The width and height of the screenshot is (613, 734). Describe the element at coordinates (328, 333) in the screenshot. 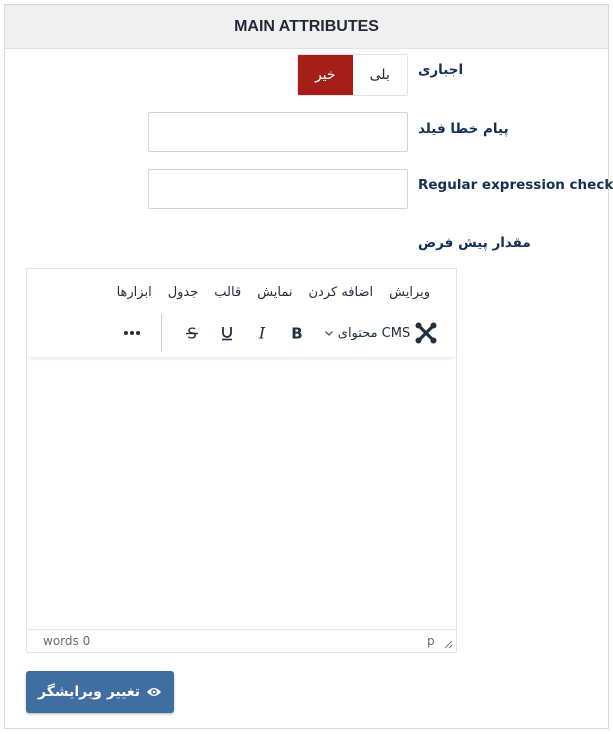

I see `chevron-down-icon` at that location.